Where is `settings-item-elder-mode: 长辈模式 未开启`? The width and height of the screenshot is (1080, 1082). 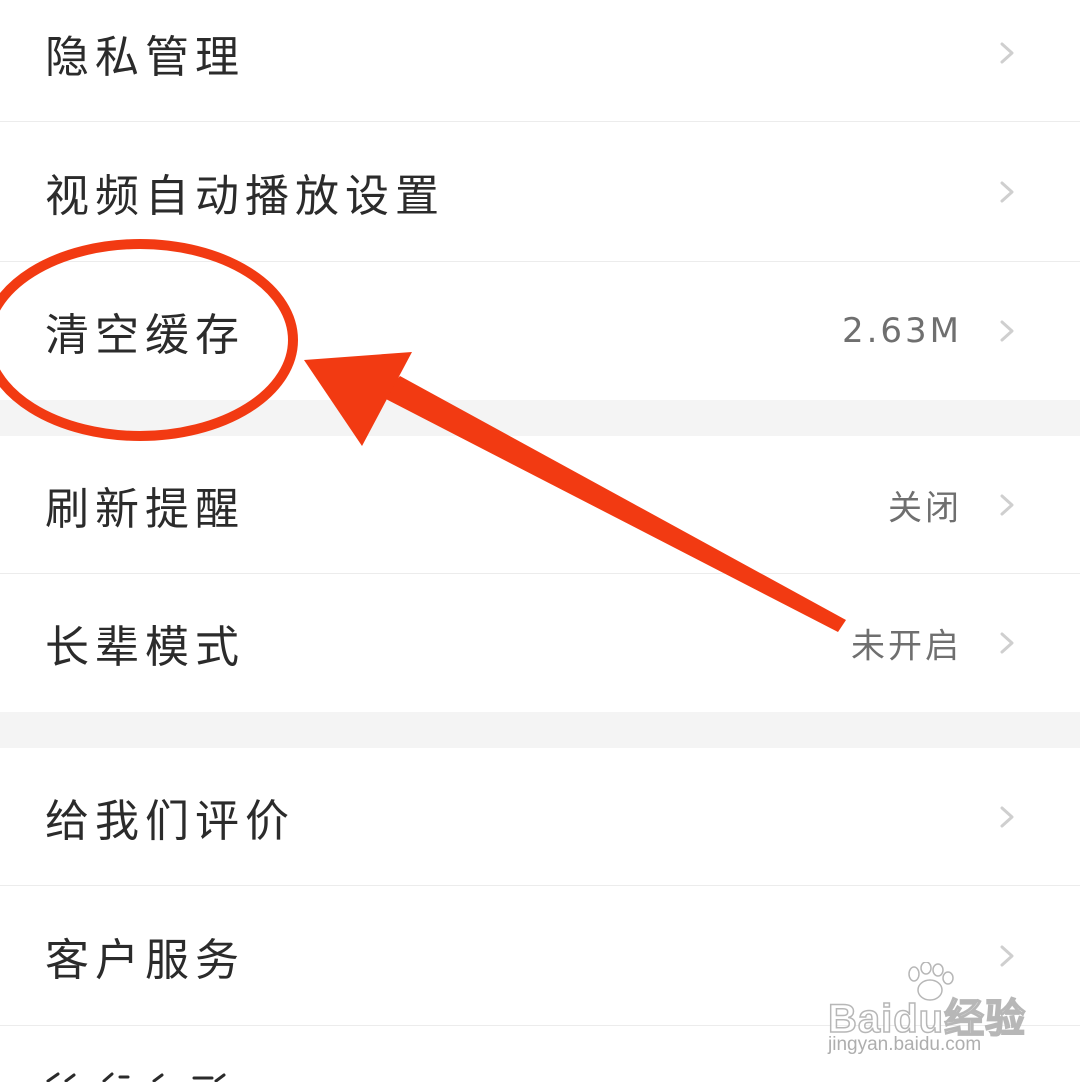 settings-item-elder-mode: 长辈模式 未开启 is located at coordinates (540, 643).